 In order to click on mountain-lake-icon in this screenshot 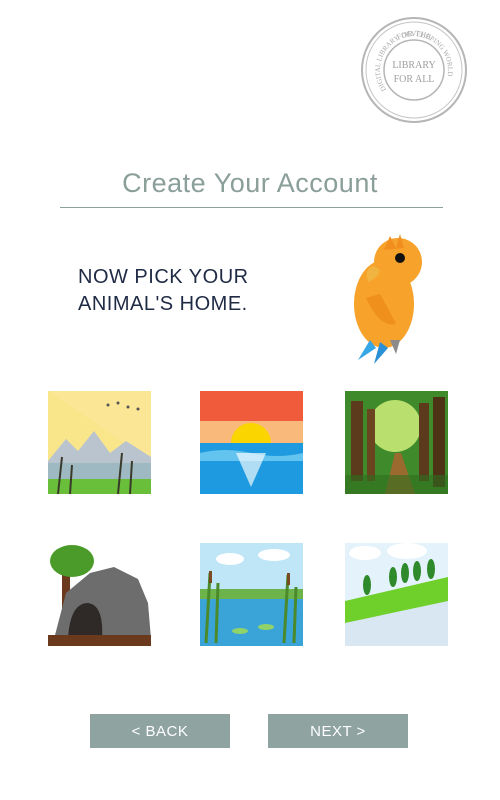, I will do `click(99, 442)`.